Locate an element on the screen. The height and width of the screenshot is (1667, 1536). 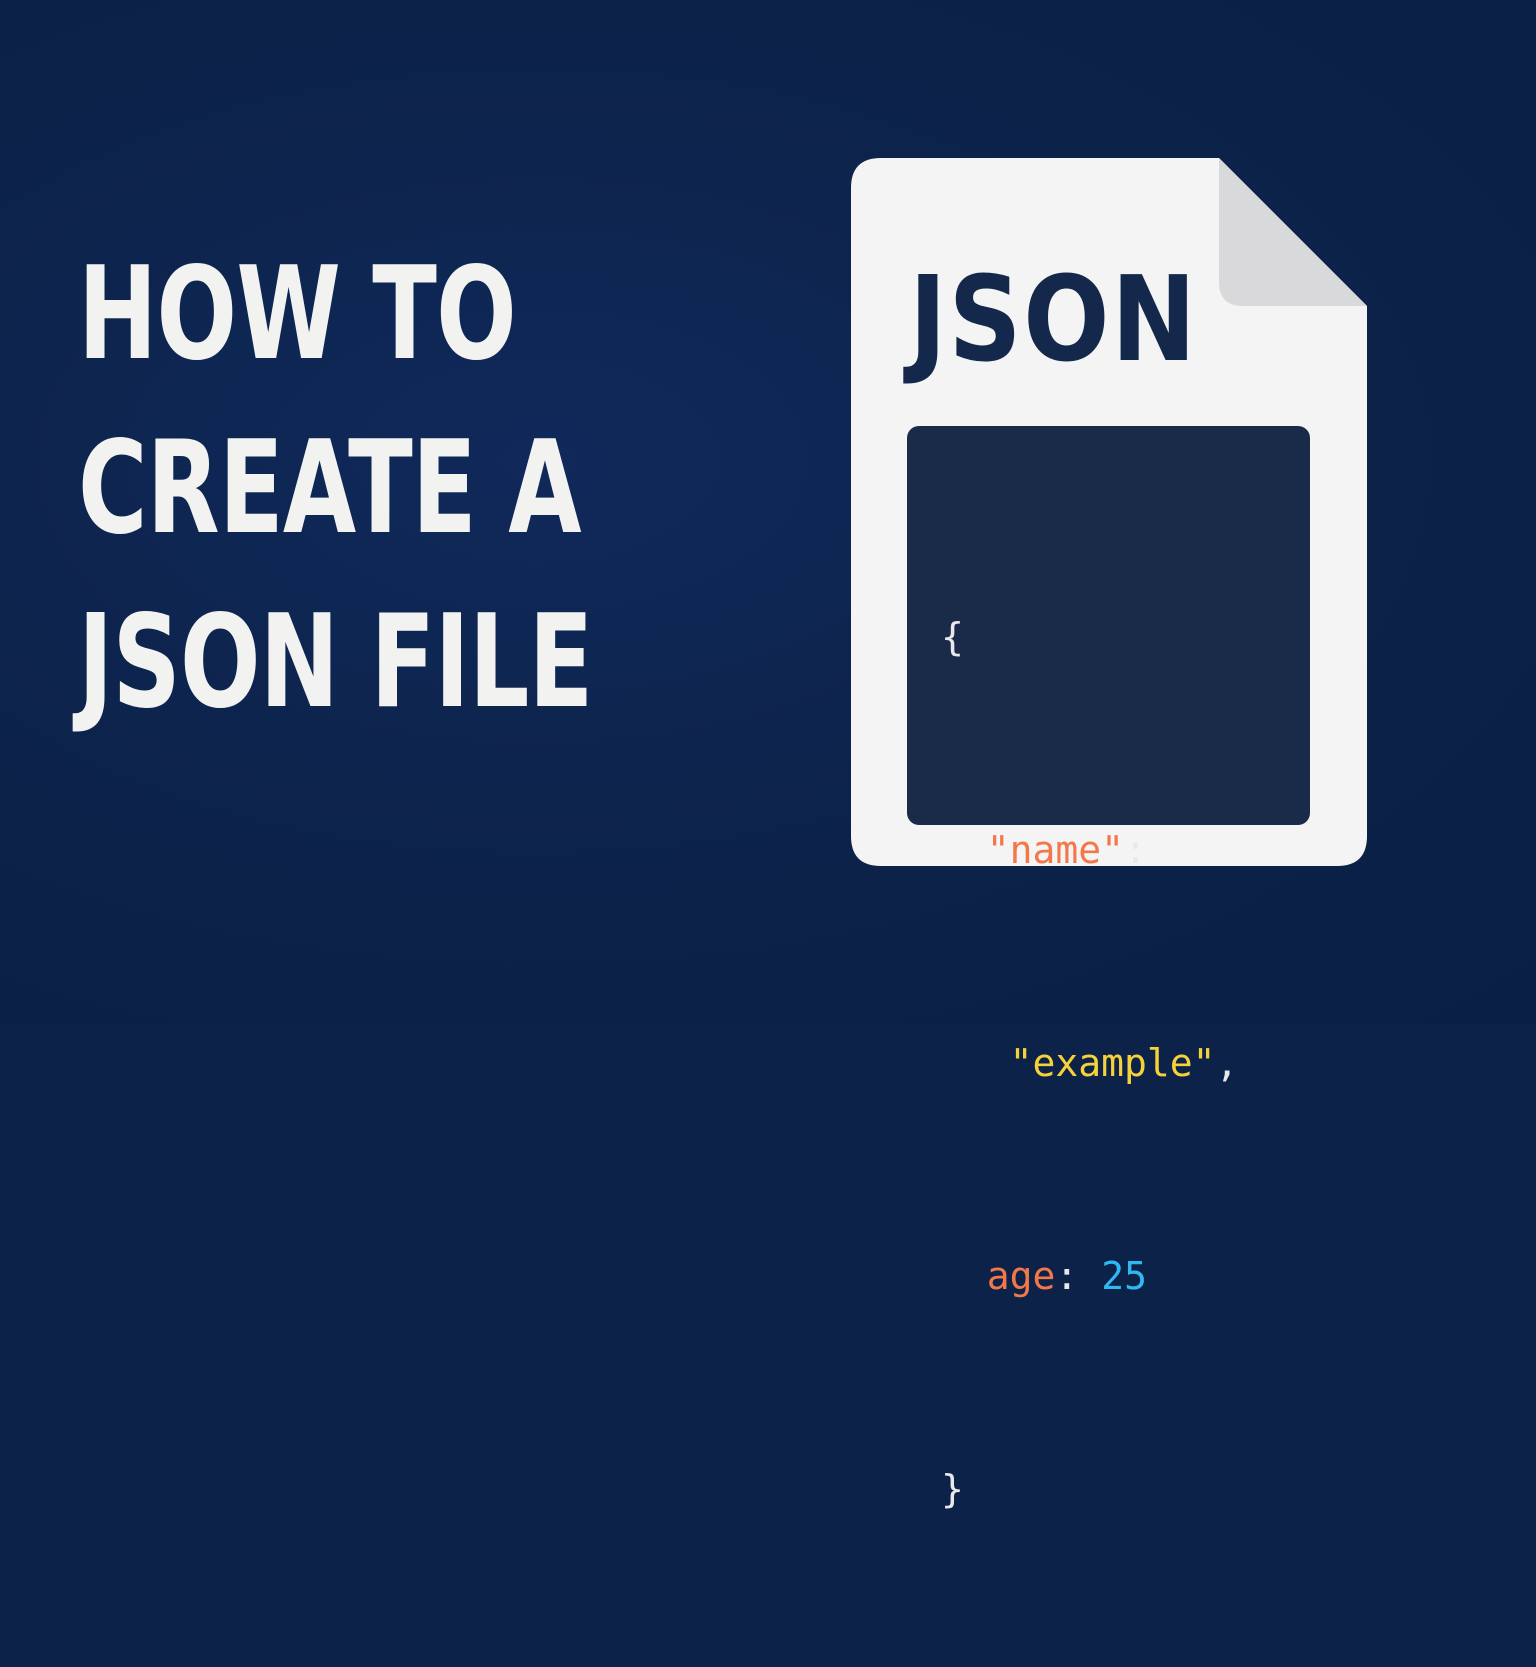
name-comma: , is located at coordinates (1227, 1063).